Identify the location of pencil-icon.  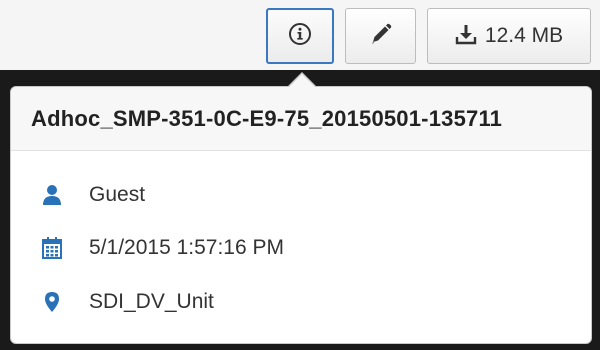
(381, 36).